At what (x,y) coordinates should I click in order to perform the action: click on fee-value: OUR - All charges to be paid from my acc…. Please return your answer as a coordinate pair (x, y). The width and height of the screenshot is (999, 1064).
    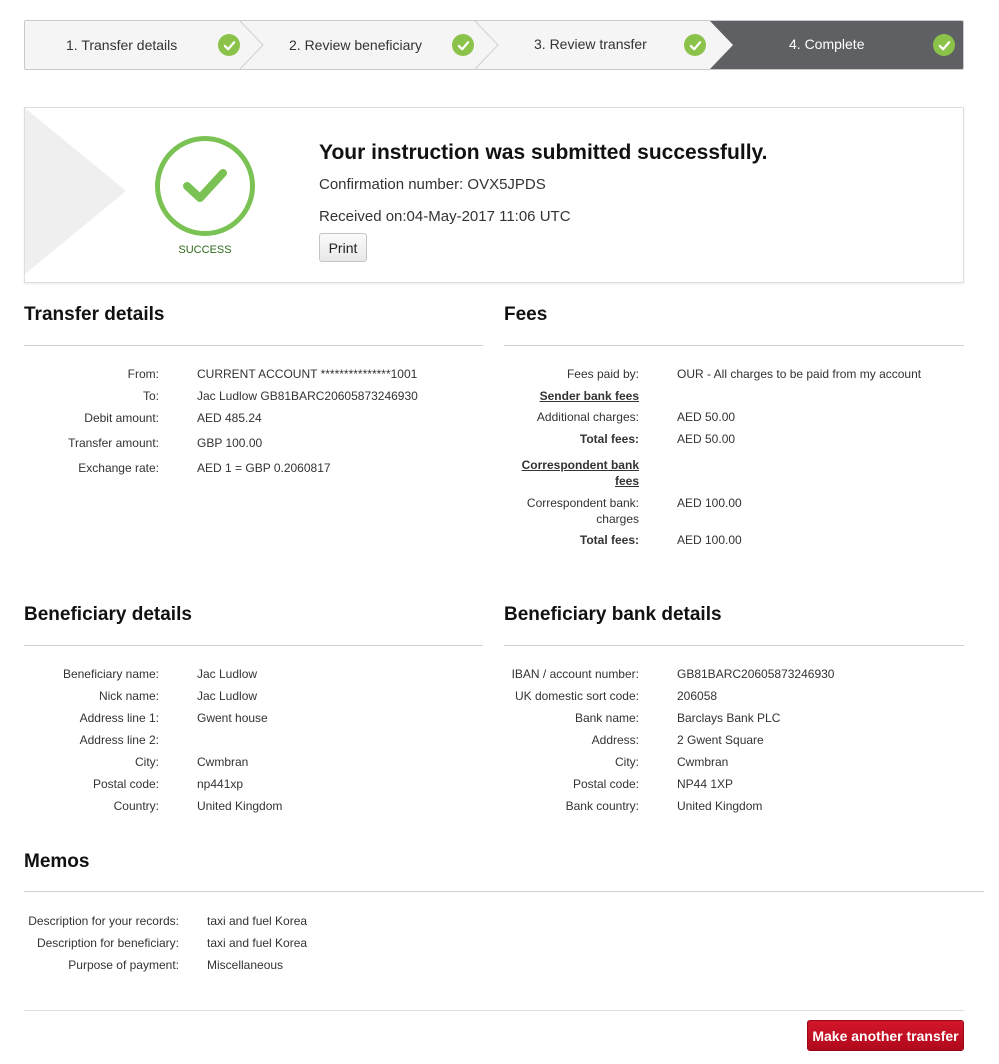
    Looking at the image, I should click on (799, 374).